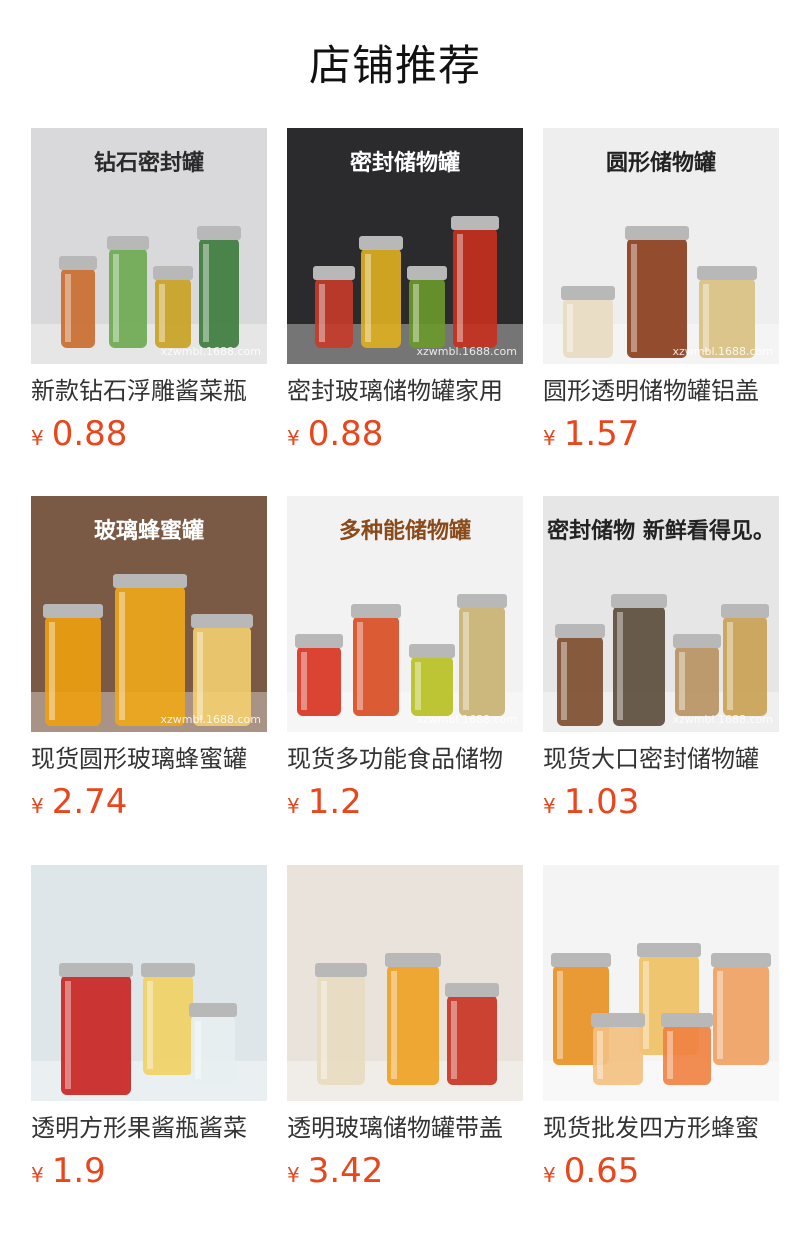 The image size is (790, 1234). What do you see at coordinates (601, 1171) in the screenshot?
I see `price-value: 0.65` at bounding box center [601, 1171].